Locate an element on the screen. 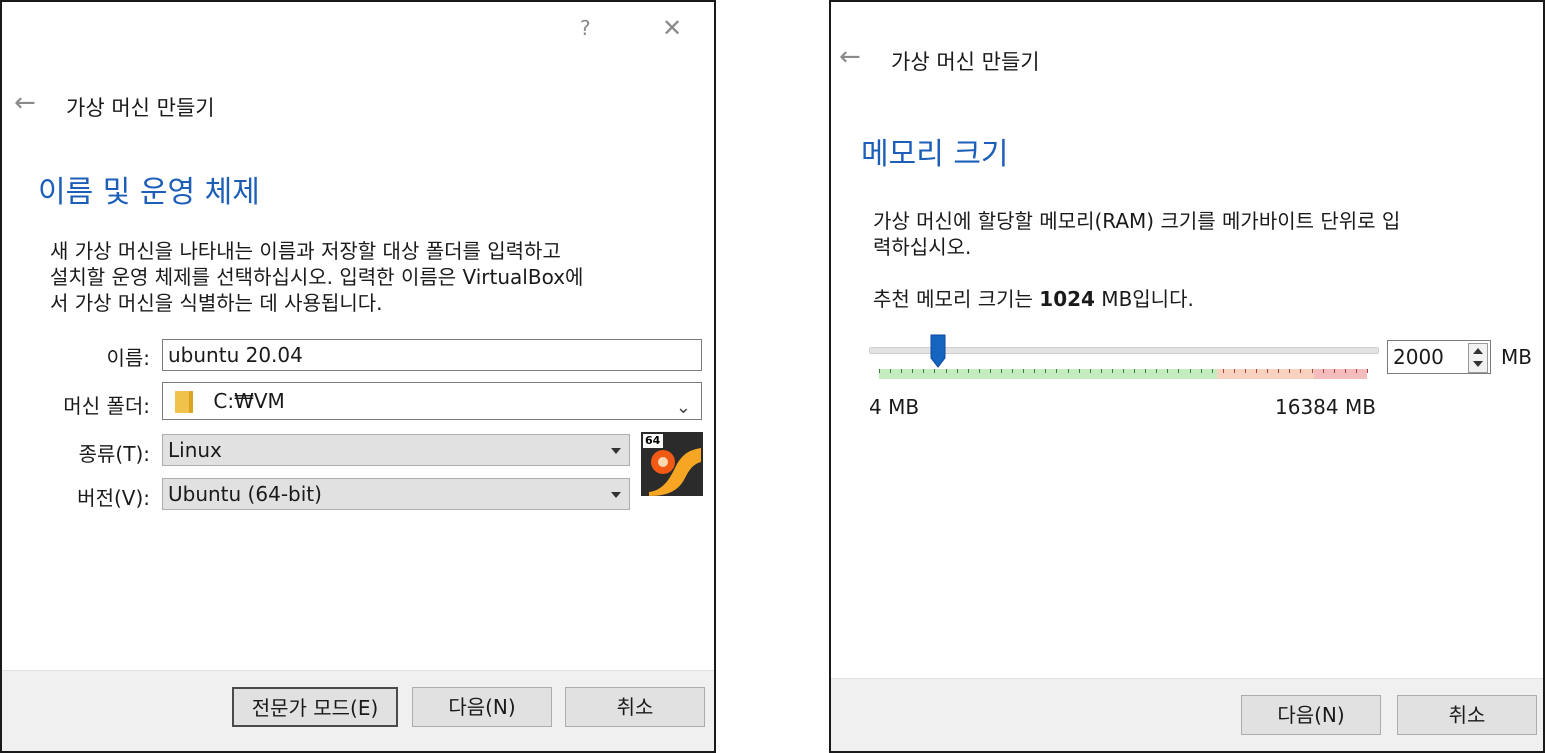 The width and height of the screenshot is (1545, 753). recommend-prefix: 추천 메모리 크기는 is located at coordinates (956, 299).